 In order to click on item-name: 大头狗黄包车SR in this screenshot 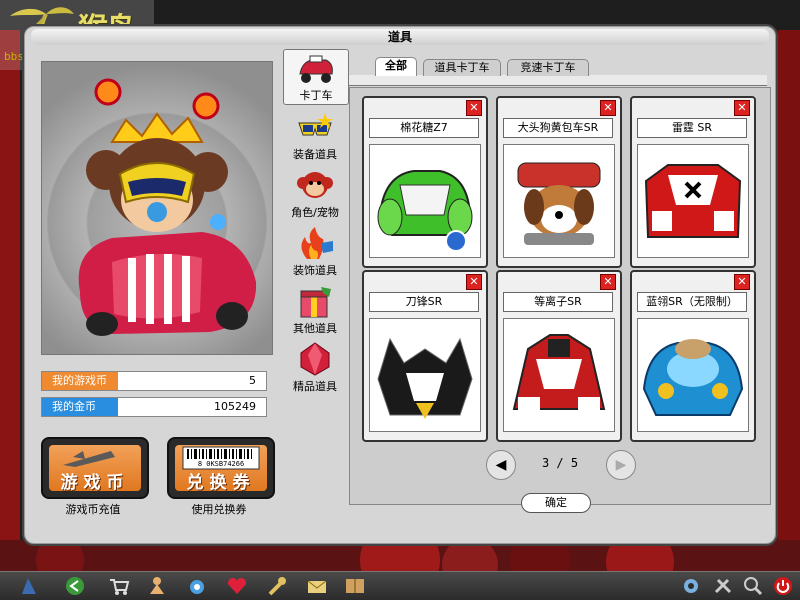, I will do `click(558, 128)`.